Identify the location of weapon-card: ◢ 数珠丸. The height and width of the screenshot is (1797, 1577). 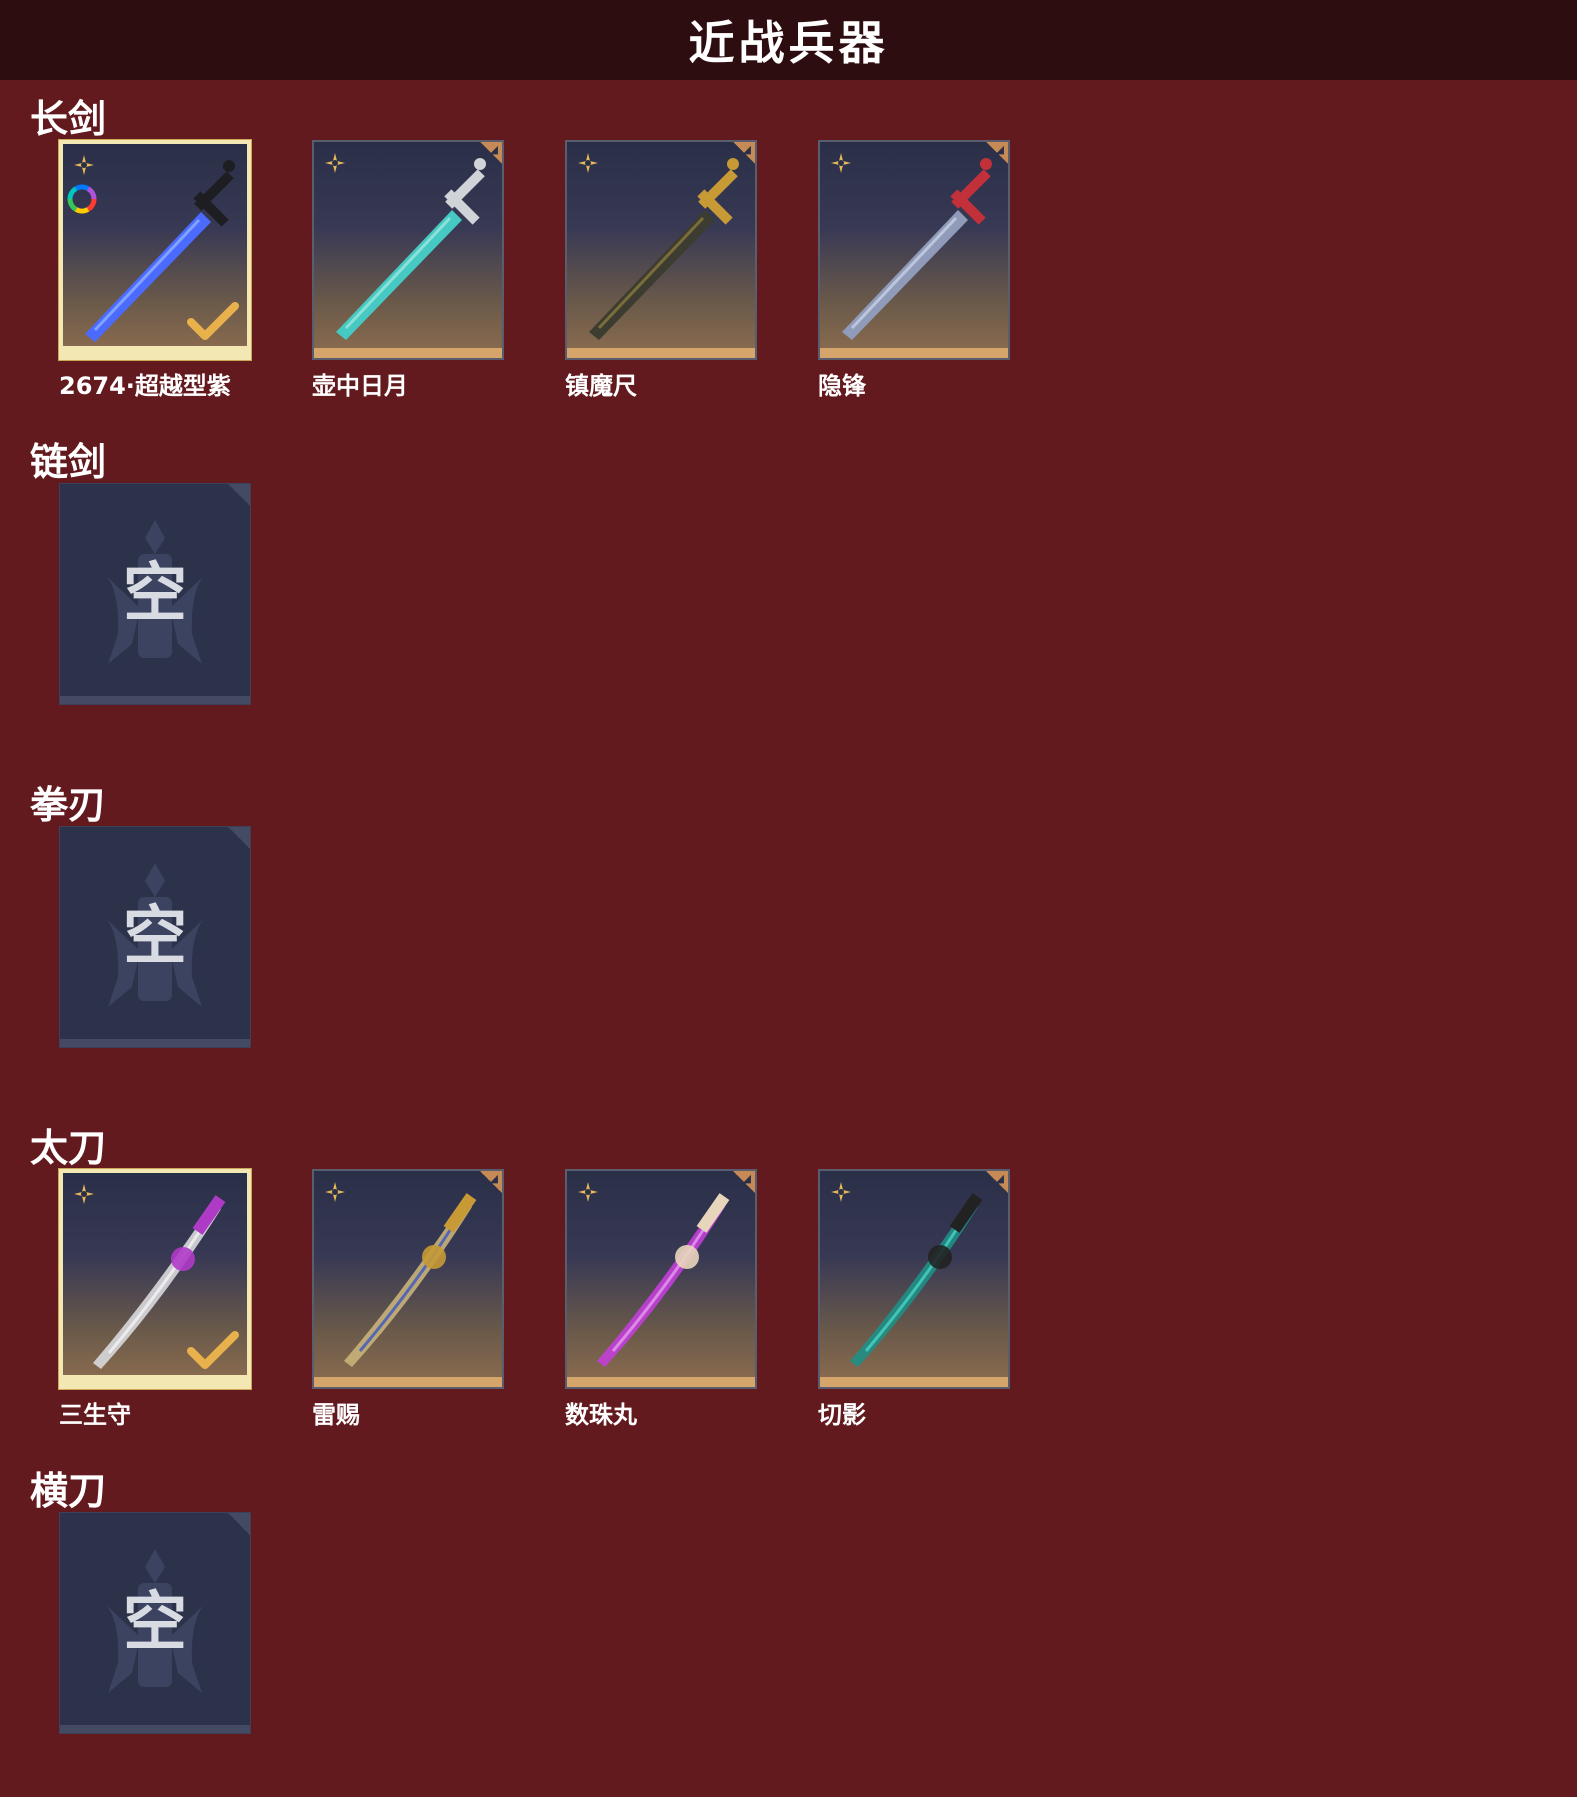
(661, 1299).